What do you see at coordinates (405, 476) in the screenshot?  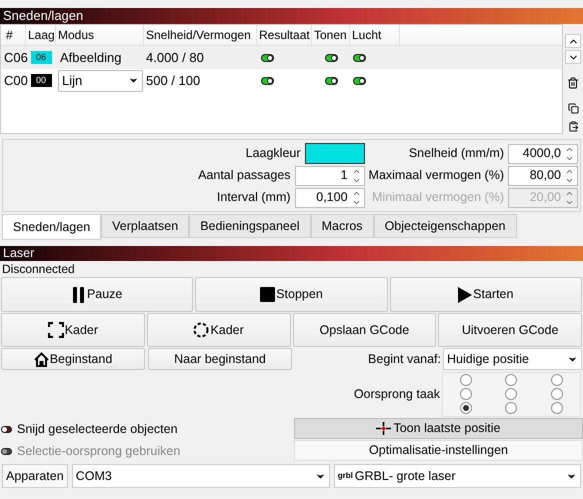 I see `device-name: GRBL- grote laser` at bounding box center [405, 476].